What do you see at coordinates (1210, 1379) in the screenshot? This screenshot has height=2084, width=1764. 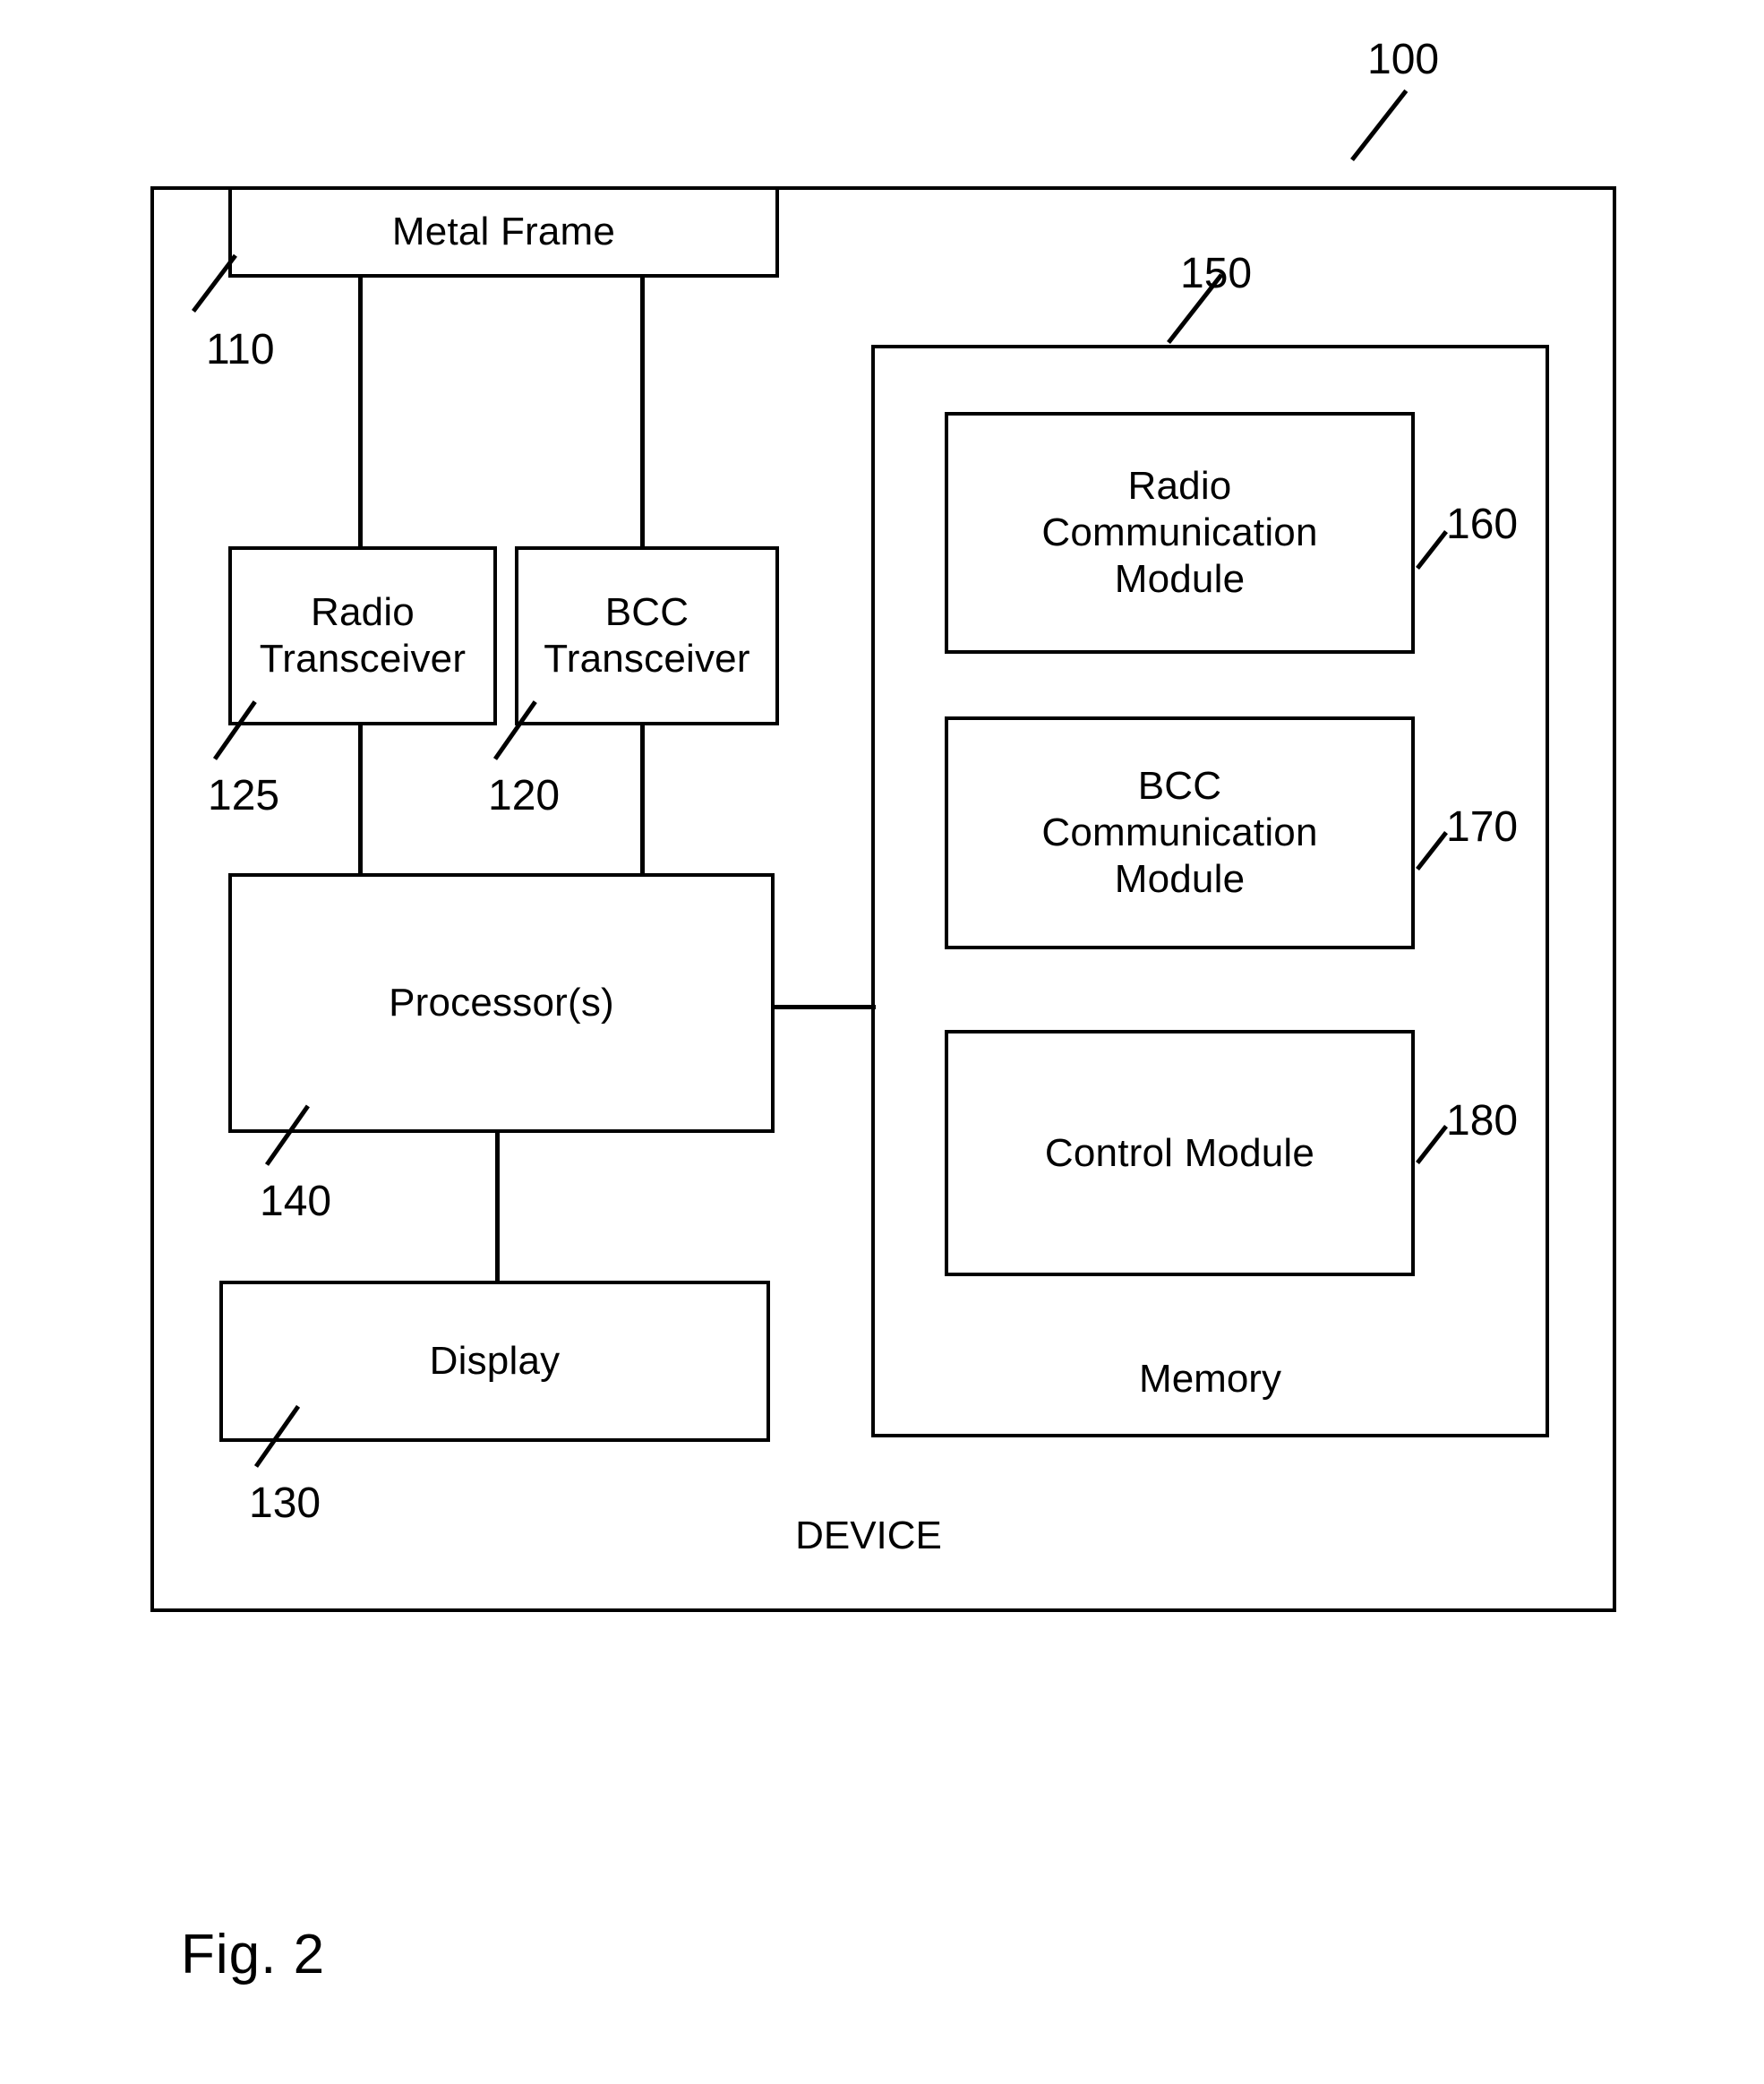 I see `memory-label: Memory` at bounding box center [1210, 1379].